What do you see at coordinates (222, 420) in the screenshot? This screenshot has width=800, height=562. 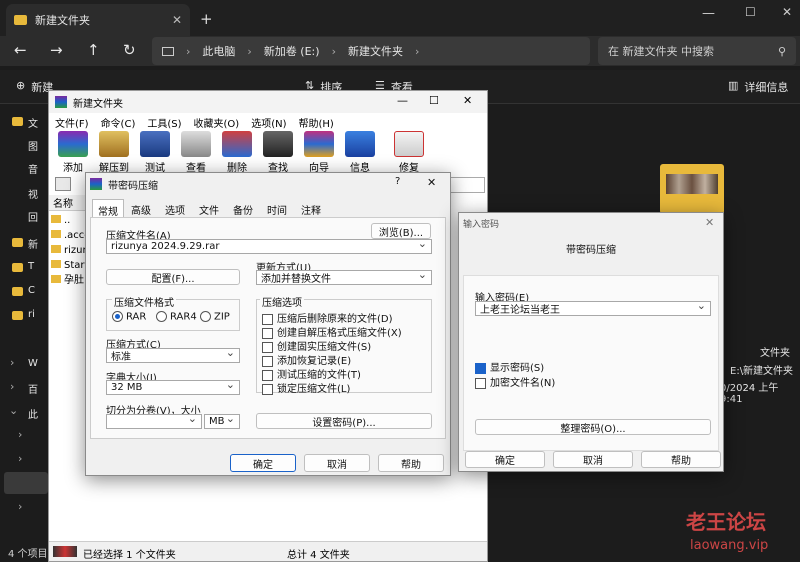 I see `split-unit-select: MB` at bounding box center [222, 420].